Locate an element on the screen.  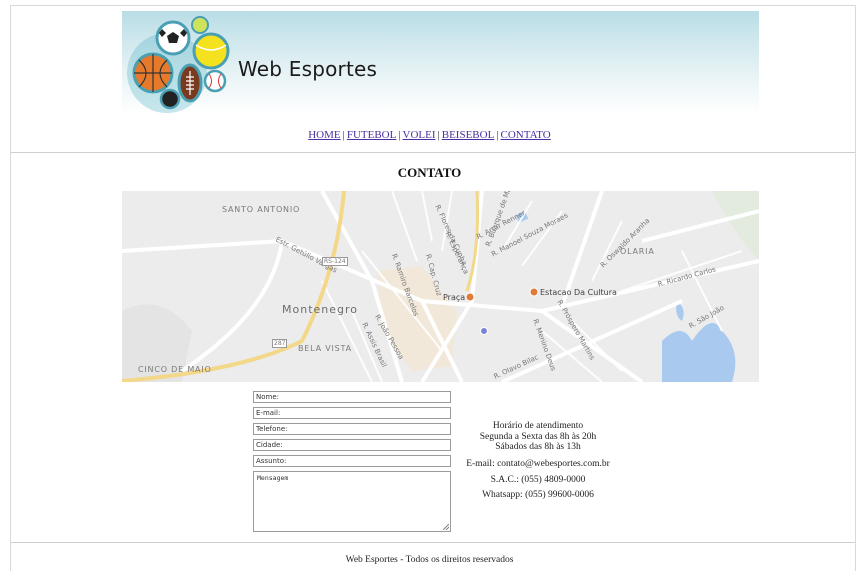
email-field: E-mail: is located at coordinates (352, 413).